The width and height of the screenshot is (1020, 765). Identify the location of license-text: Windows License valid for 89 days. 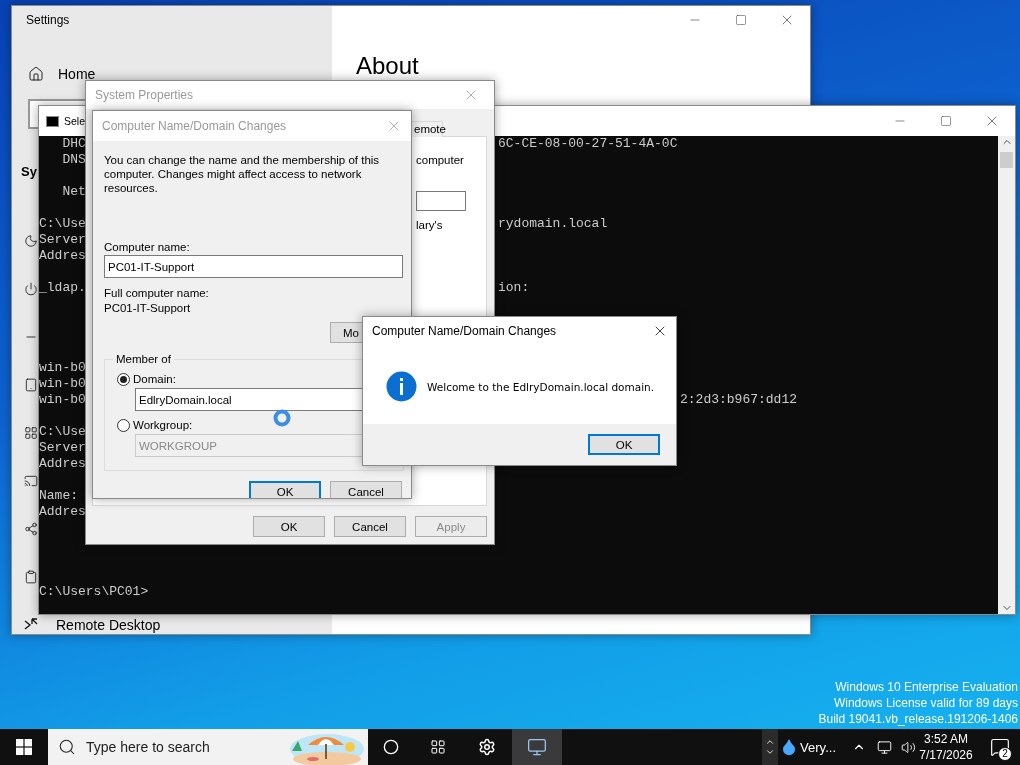
(925, 703).